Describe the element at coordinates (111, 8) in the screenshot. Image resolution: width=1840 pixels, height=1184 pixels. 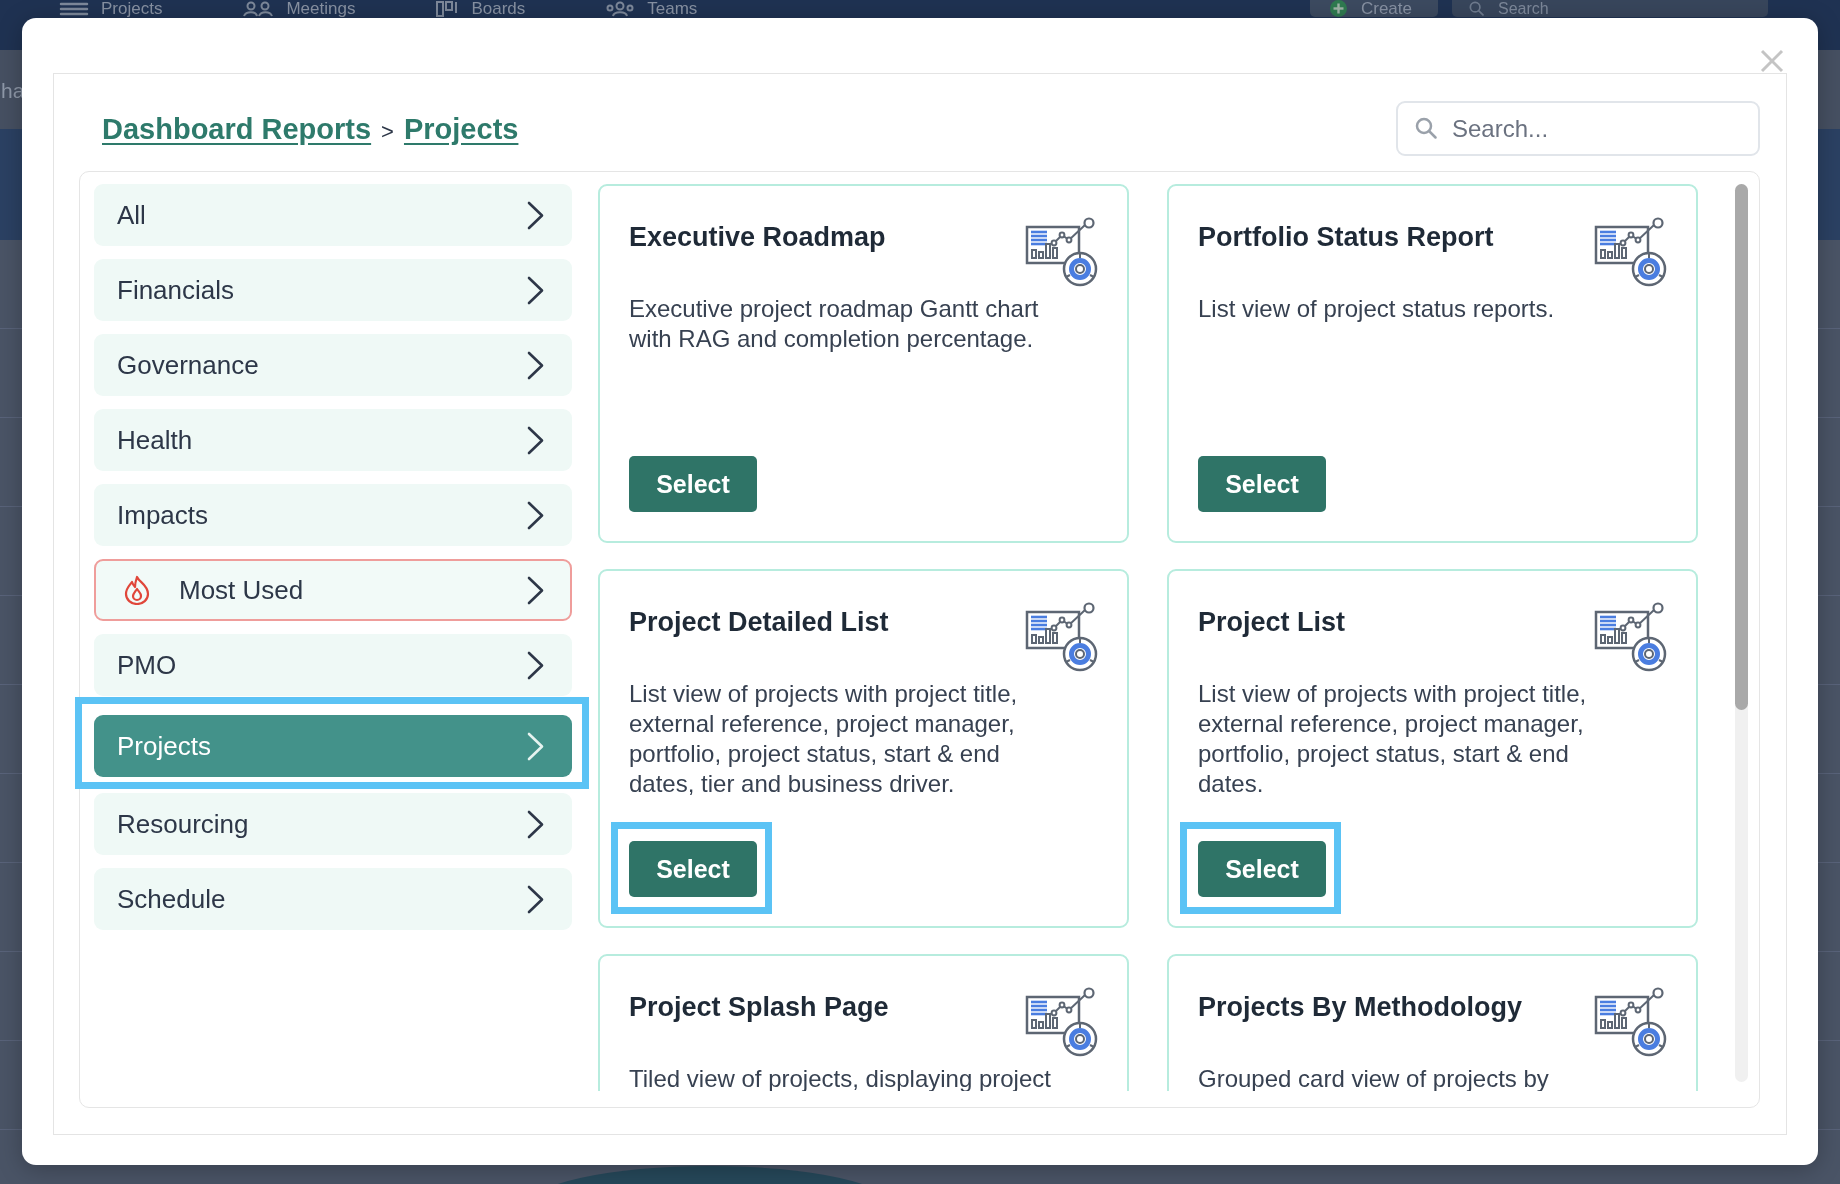
I see `nav-link: Projects` at that location.